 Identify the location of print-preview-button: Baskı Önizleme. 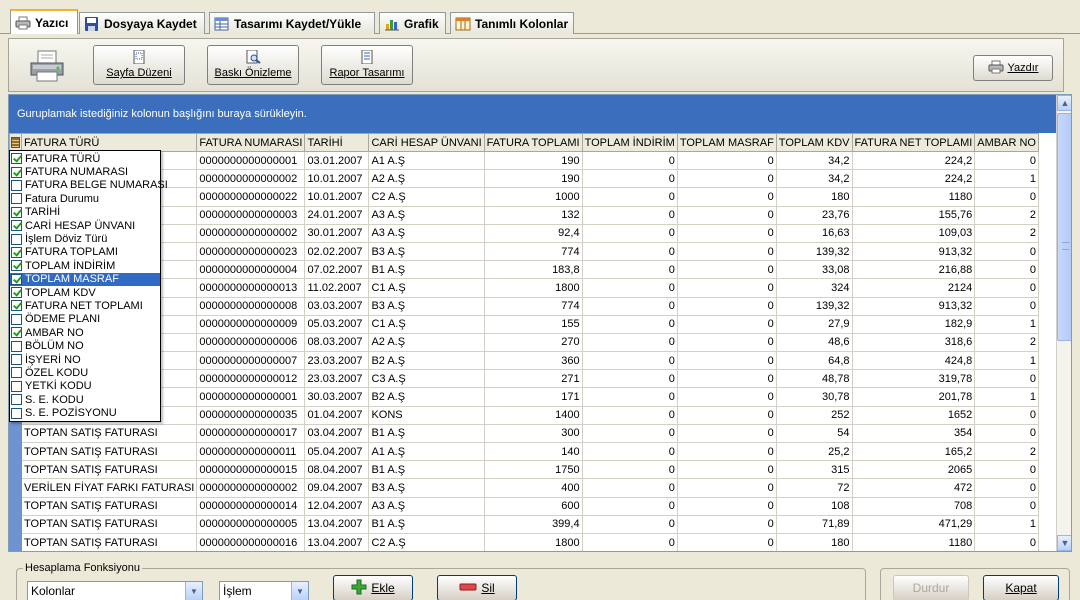
(253, 65).